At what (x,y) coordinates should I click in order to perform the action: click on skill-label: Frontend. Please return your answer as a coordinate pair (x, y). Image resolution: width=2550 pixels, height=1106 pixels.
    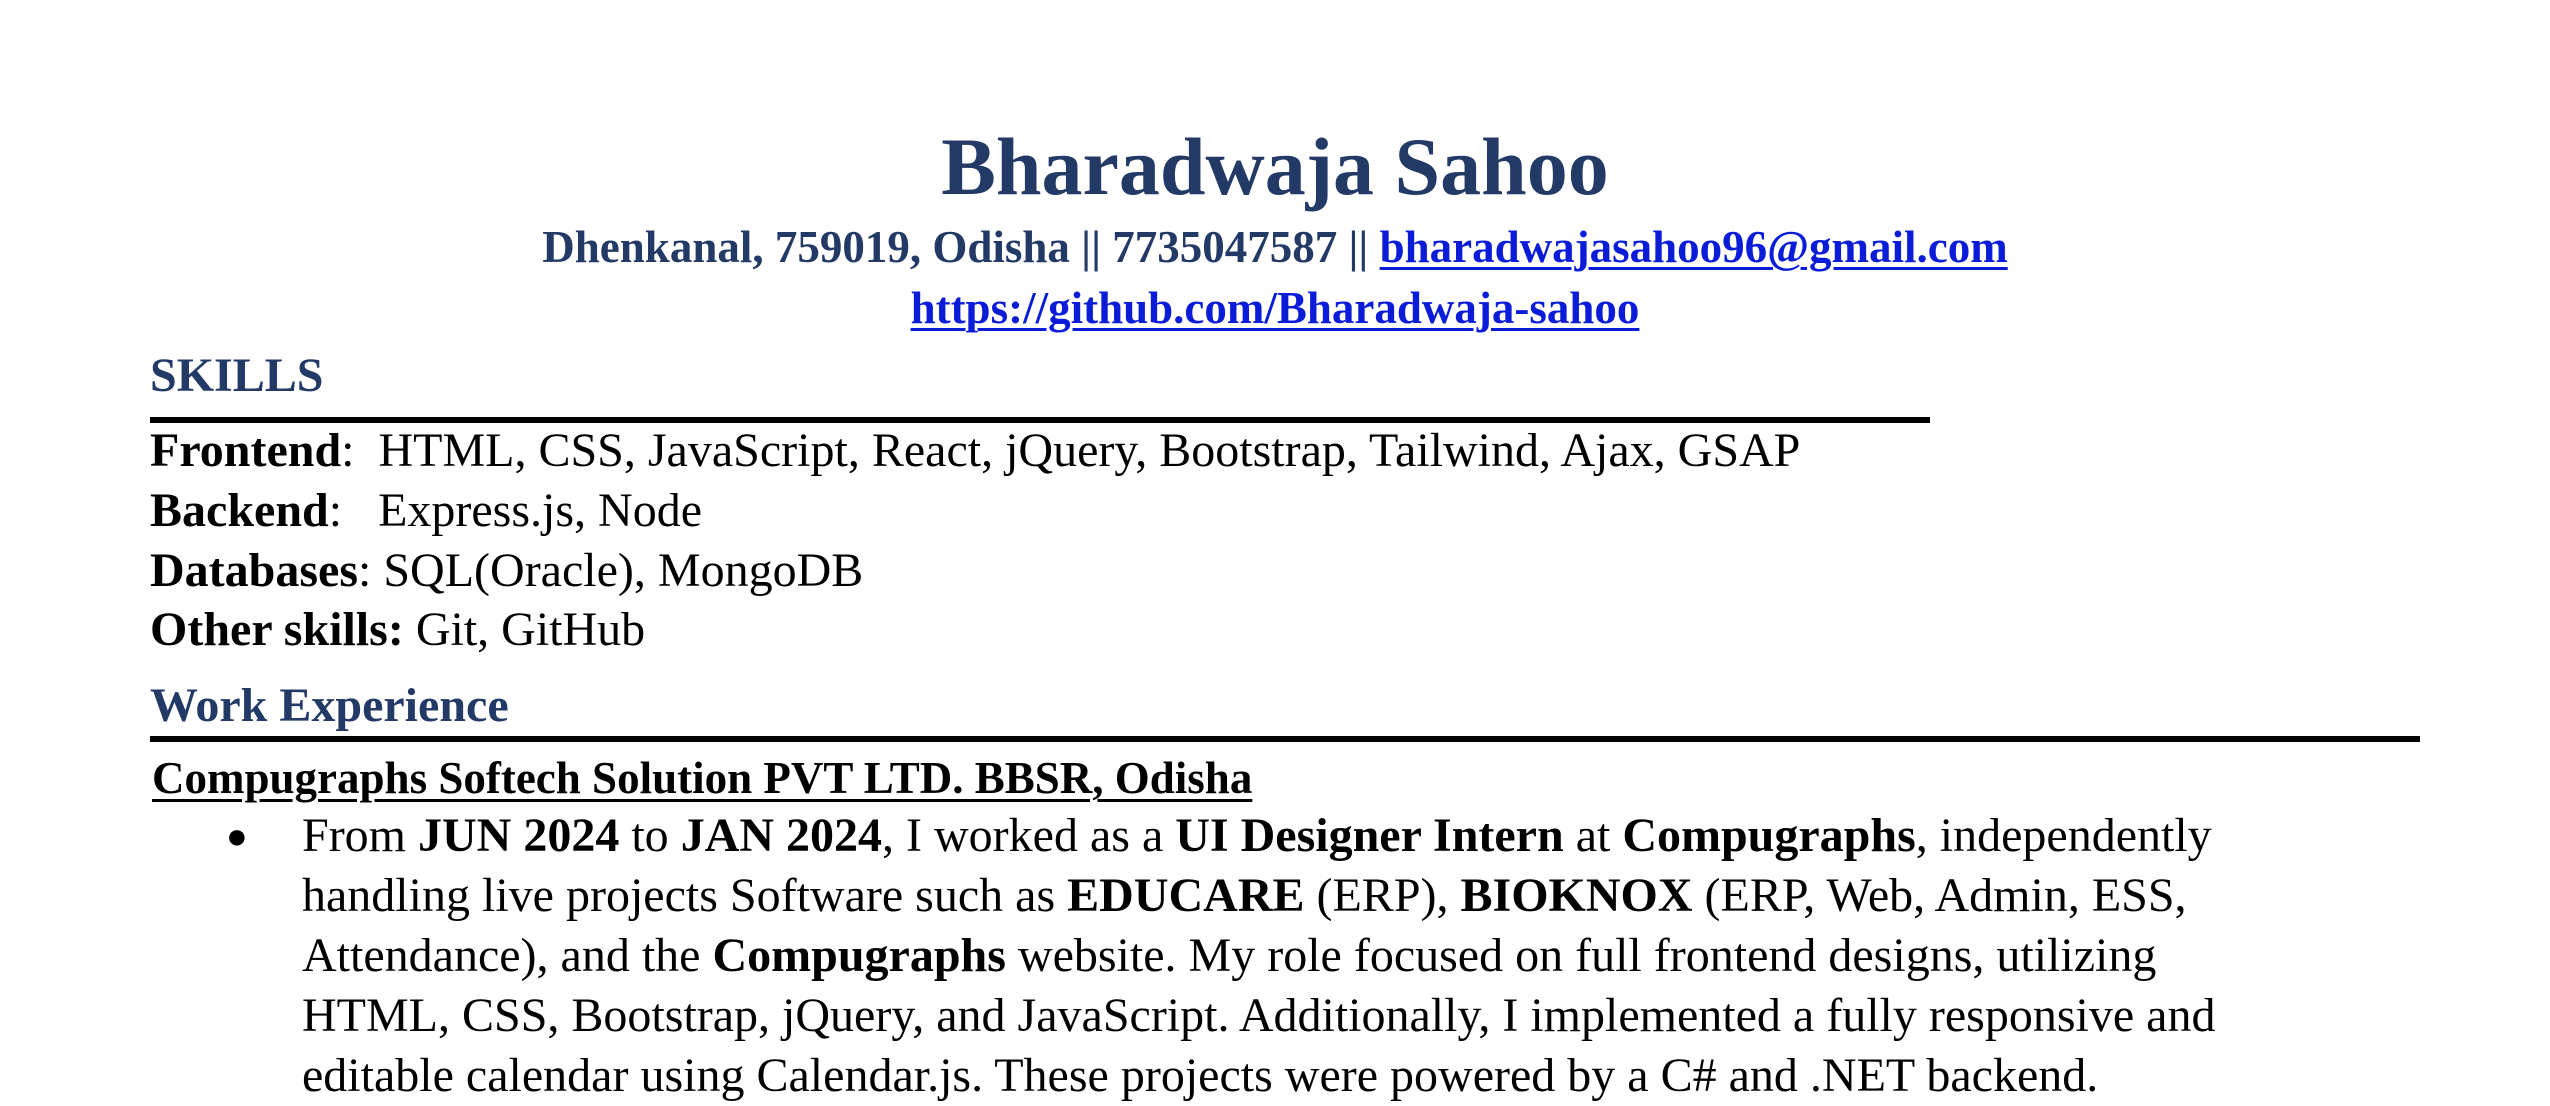
    Looking at the image, I should click on (246, 450).